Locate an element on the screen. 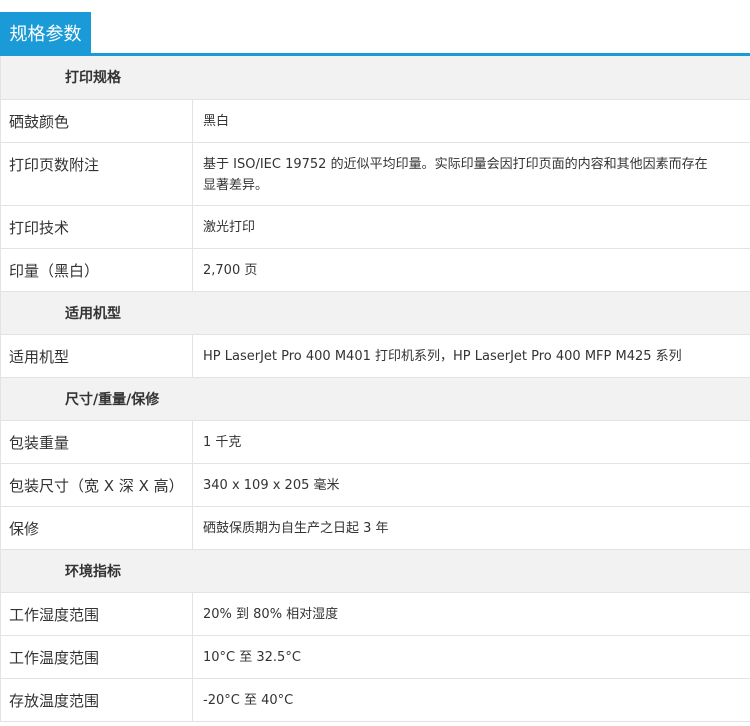  spec-row: 工作湿度范围 20% 到 80% 相对湿度 is located at coordinates (375, 614).